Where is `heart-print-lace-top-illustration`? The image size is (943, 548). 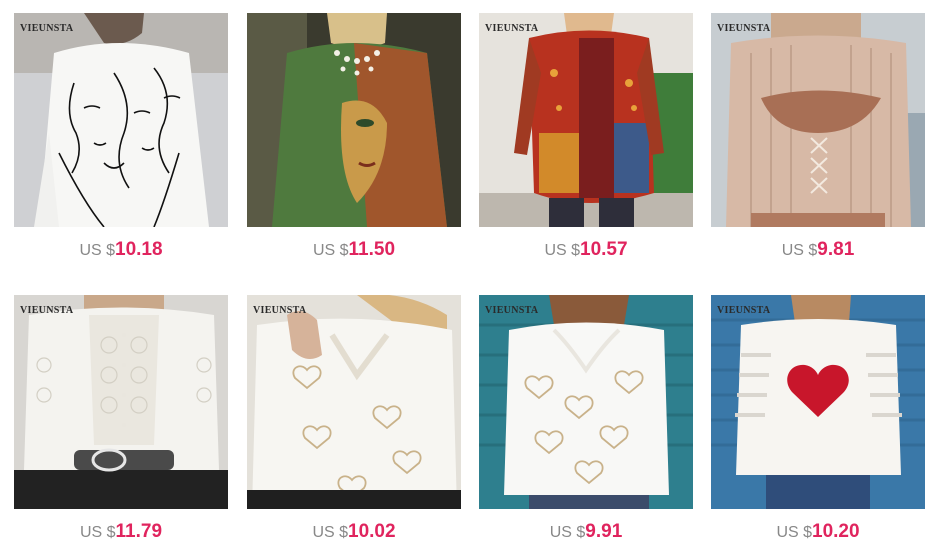
heart-print-lace-top-illustration is located at coordinates (354, 402).